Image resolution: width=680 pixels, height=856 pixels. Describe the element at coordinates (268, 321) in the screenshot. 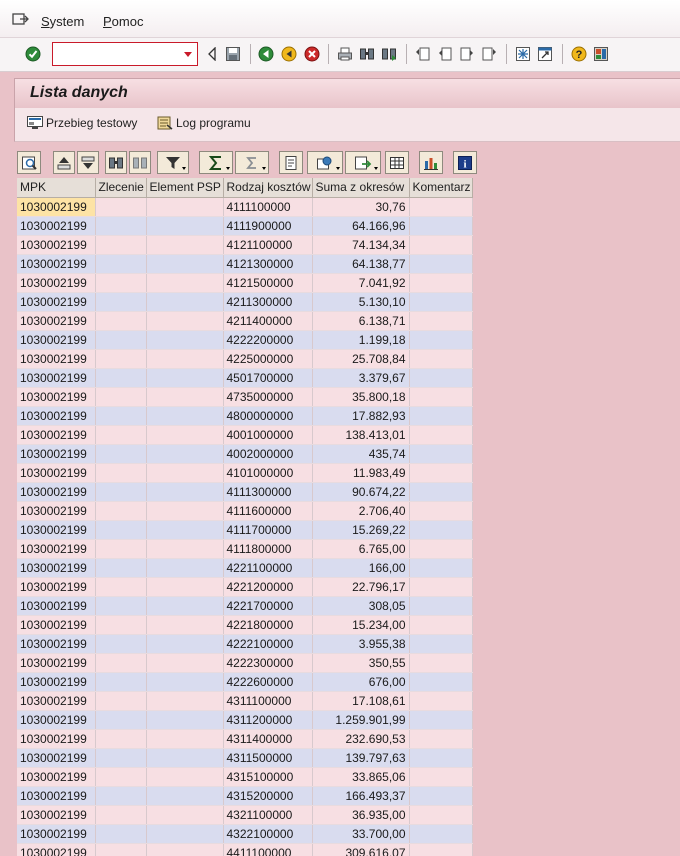

I see `cell-rodzaj-kosztow: 4211400000` at that location.